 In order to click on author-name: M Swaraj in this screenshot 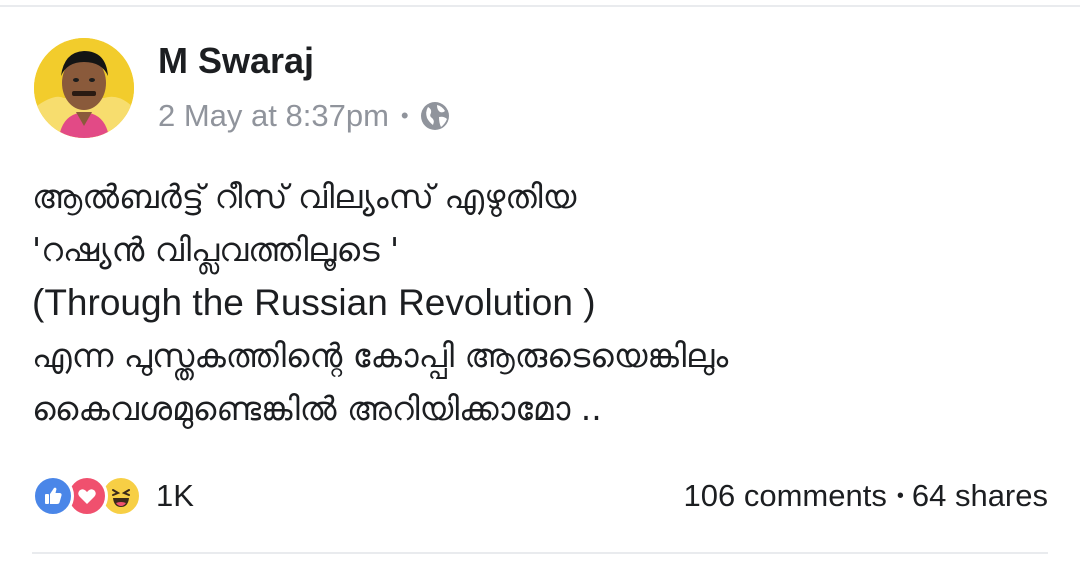, I will do `click(236, 61)`.